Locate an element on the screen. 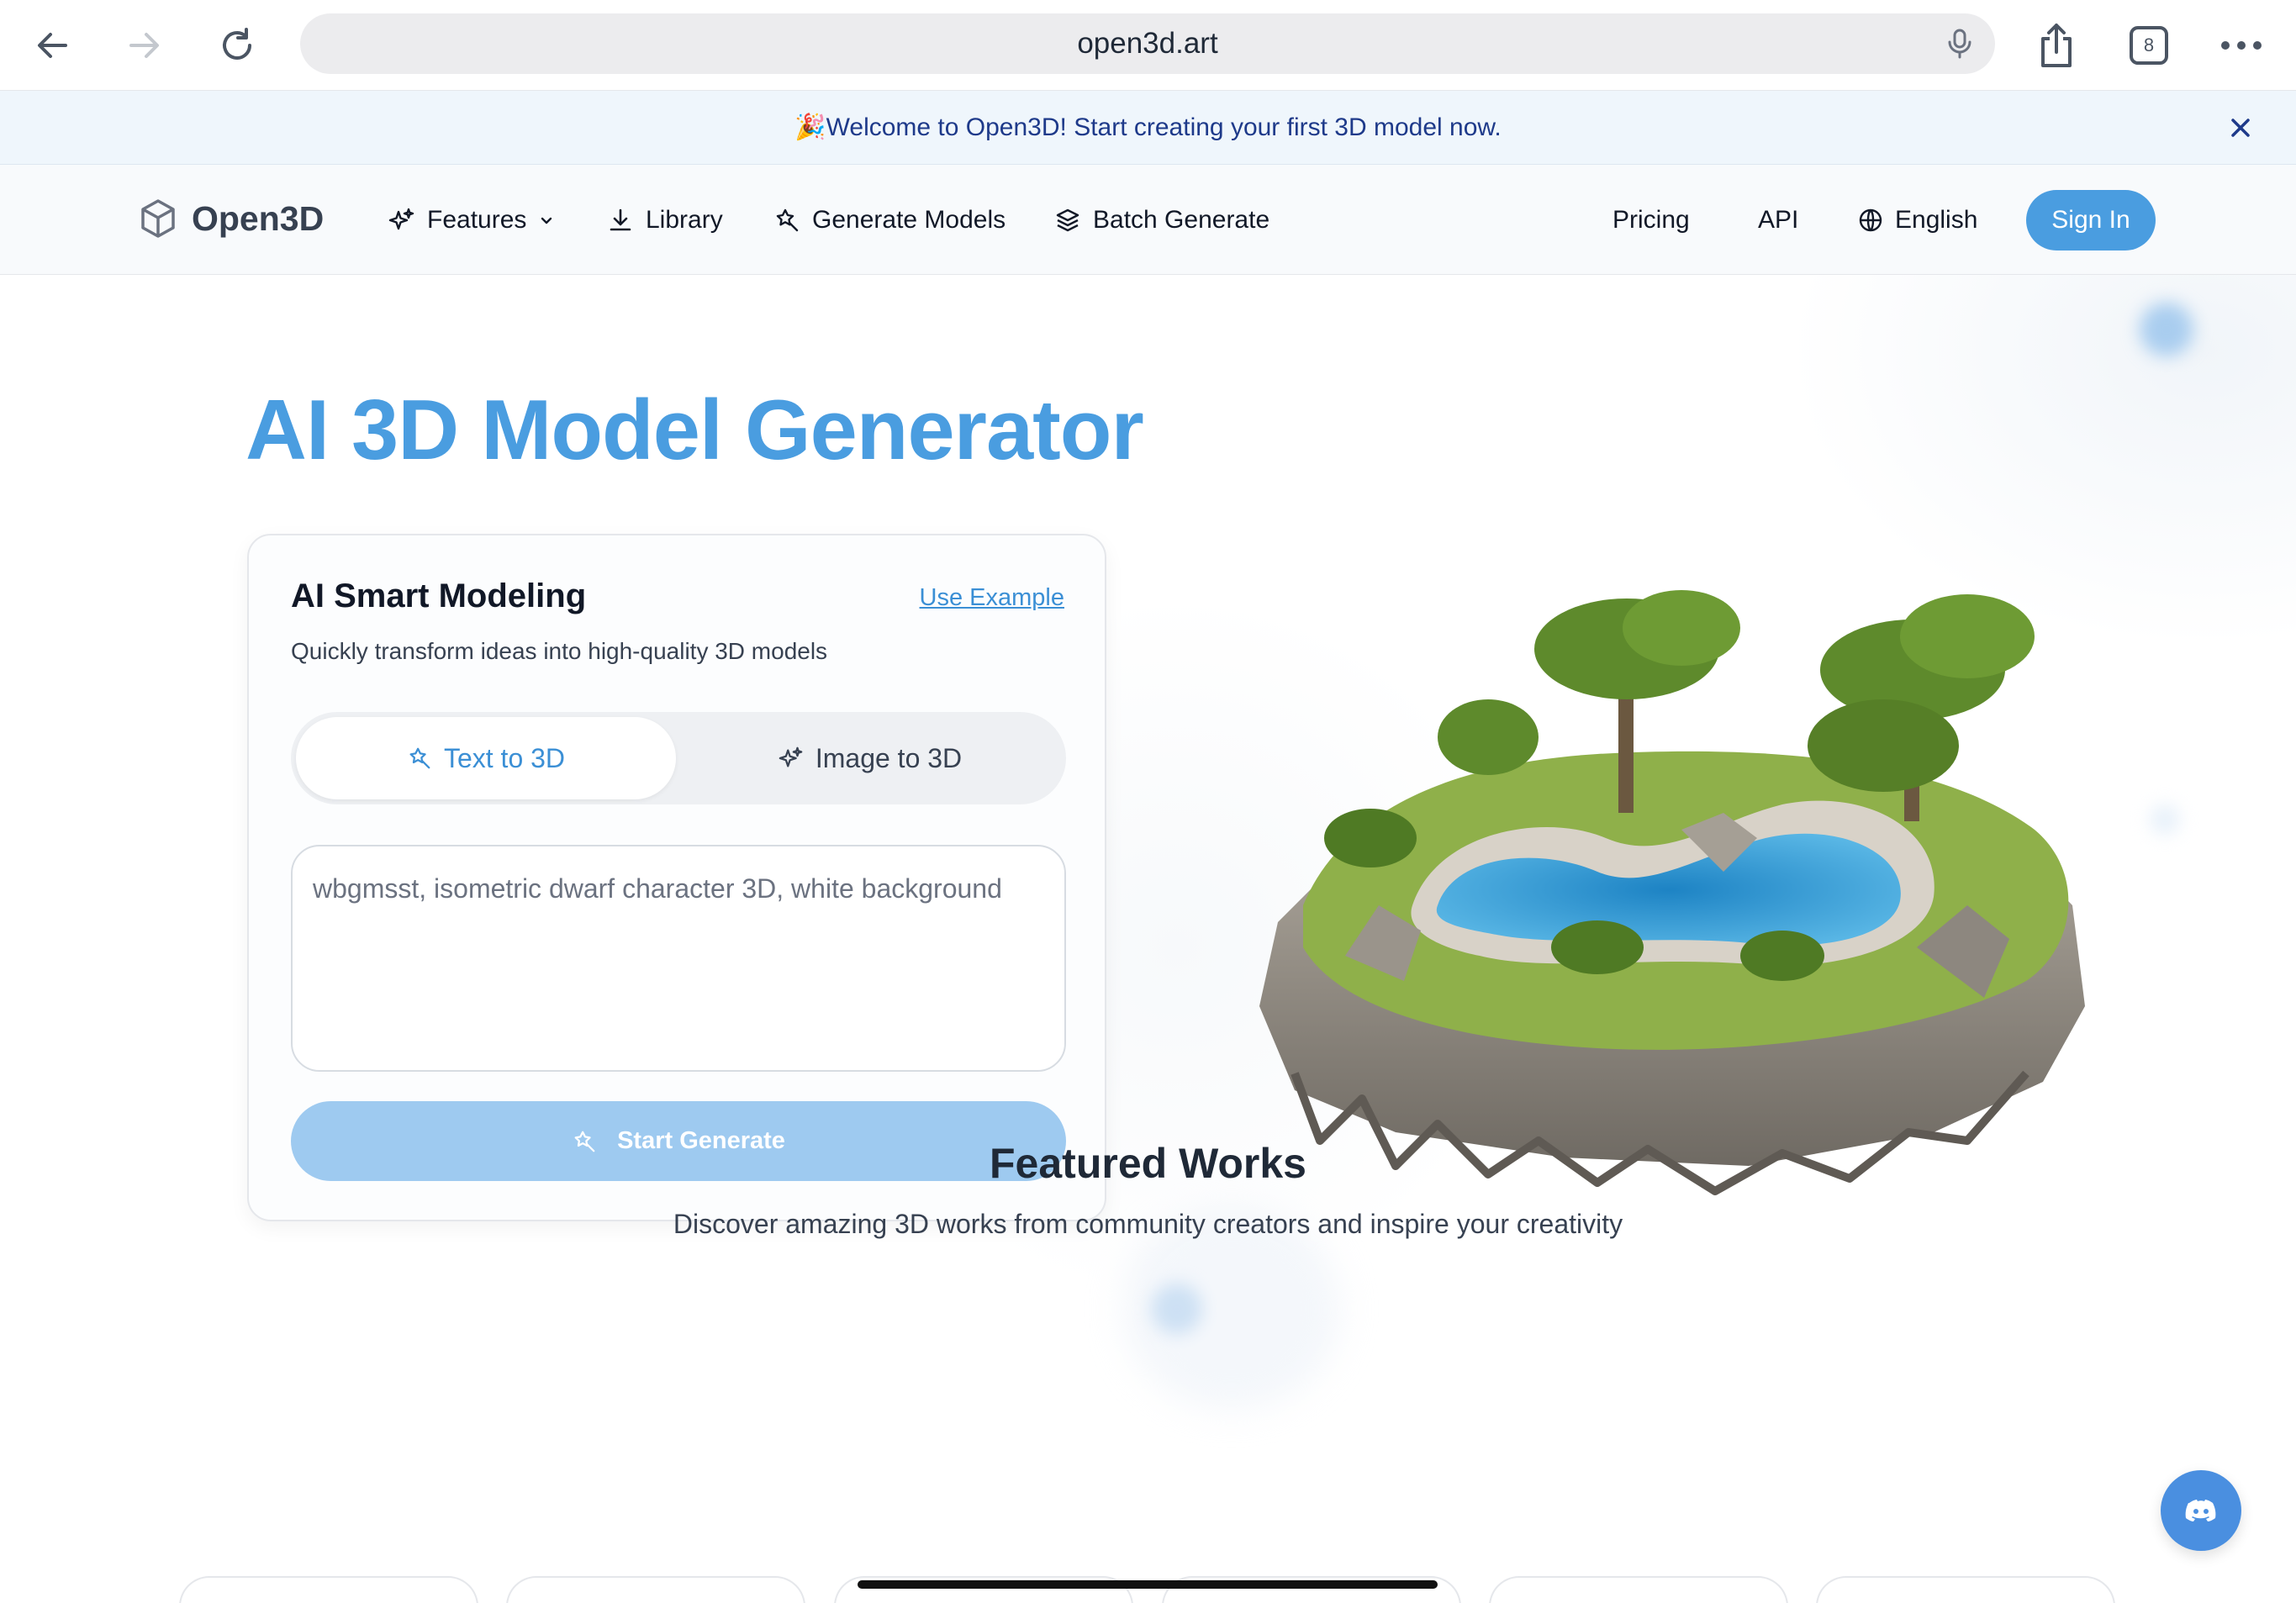  nav-pricing: Pricing is located at coordinates (1651, 220).